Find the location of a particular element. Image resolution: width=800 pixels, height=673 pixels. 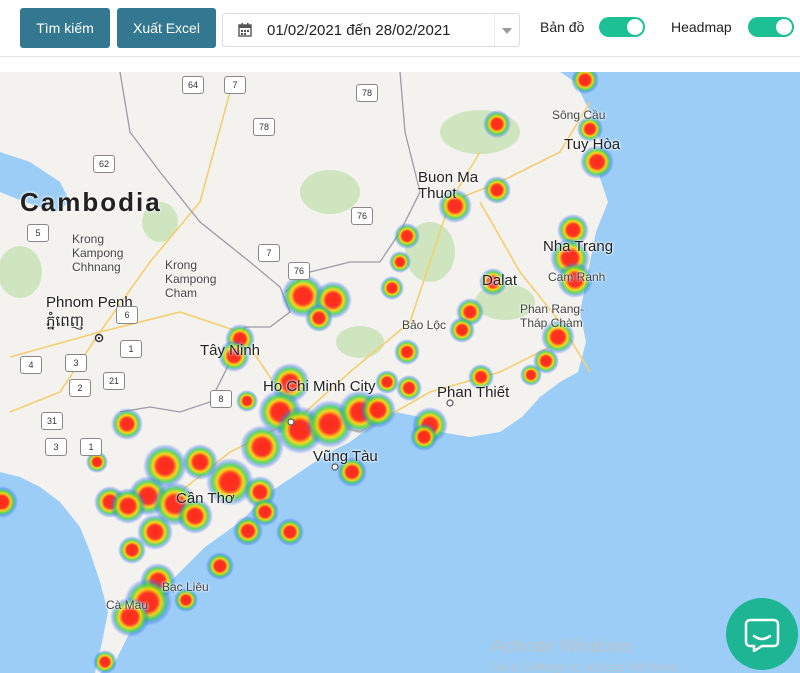

road-shield: 2 is located at coordinates (80, 388).